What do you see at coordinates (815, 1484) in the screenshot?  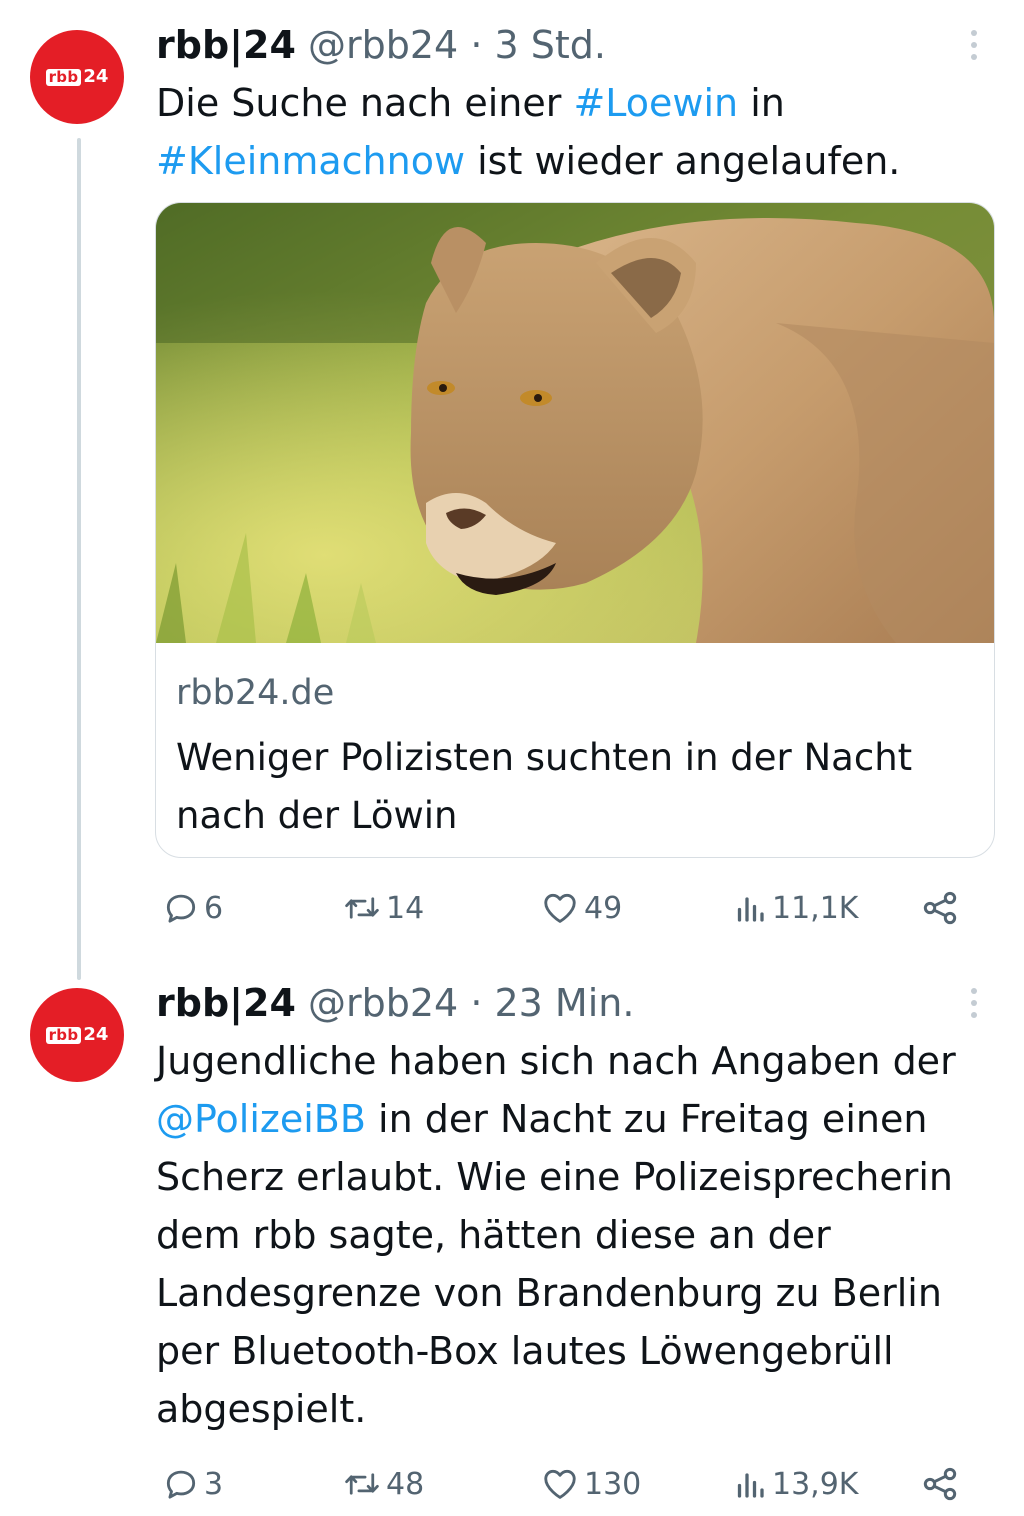 I see `views-count: 13,9K` at bounding box center [815, 1484].